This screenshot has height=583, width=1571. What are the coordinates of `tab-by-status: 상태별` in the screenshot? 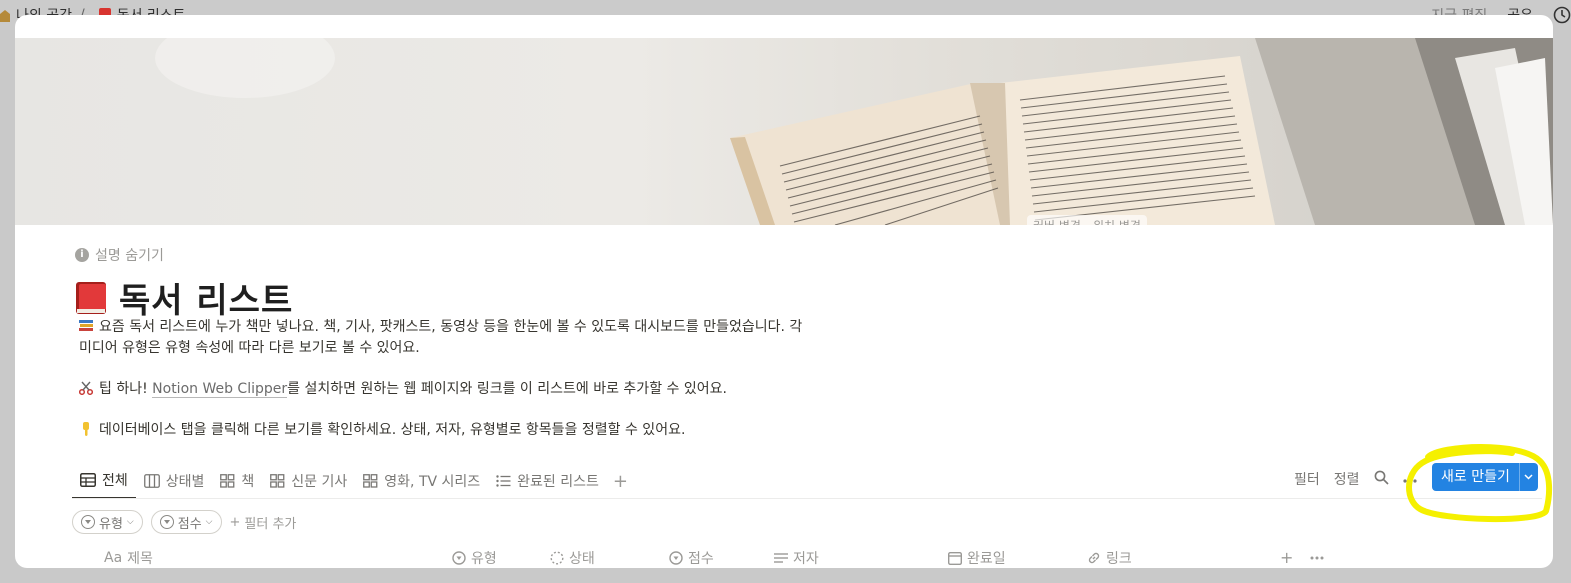 It's located at (174, 481).